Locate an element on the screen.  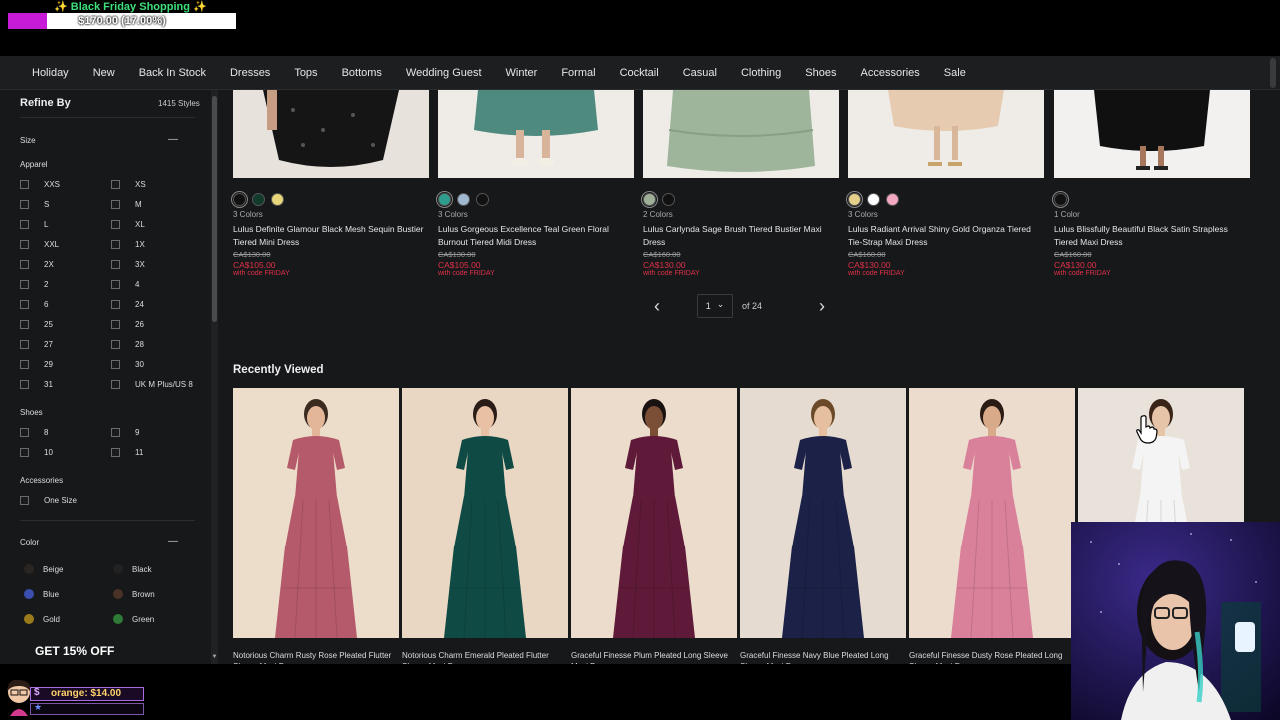
color-filter-gold: Gold is located at coordinates (42, 619).